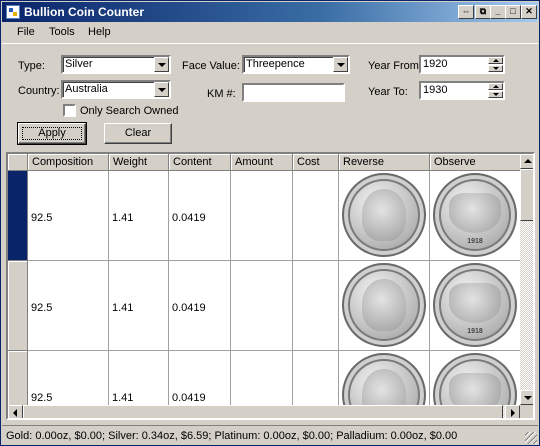 This screenshot has height=446, width=540. I want to click on cell-composition-text: 92.5, so click(42, 218).